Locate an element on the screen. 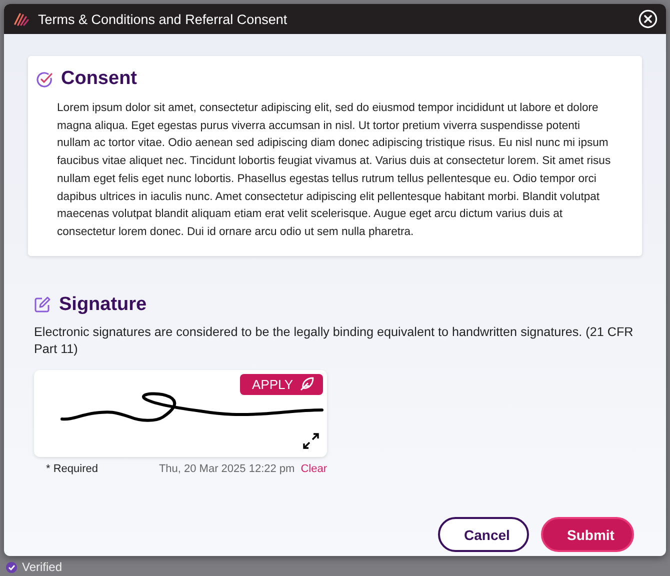  close-button is located at coordinates (648, 19).